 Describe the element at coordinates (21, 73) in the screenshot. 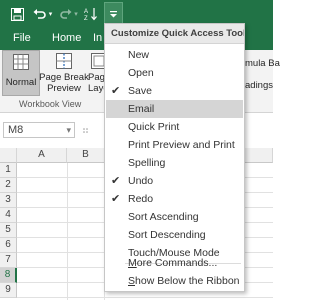

I see `normal-view-button: Normal` at that location.